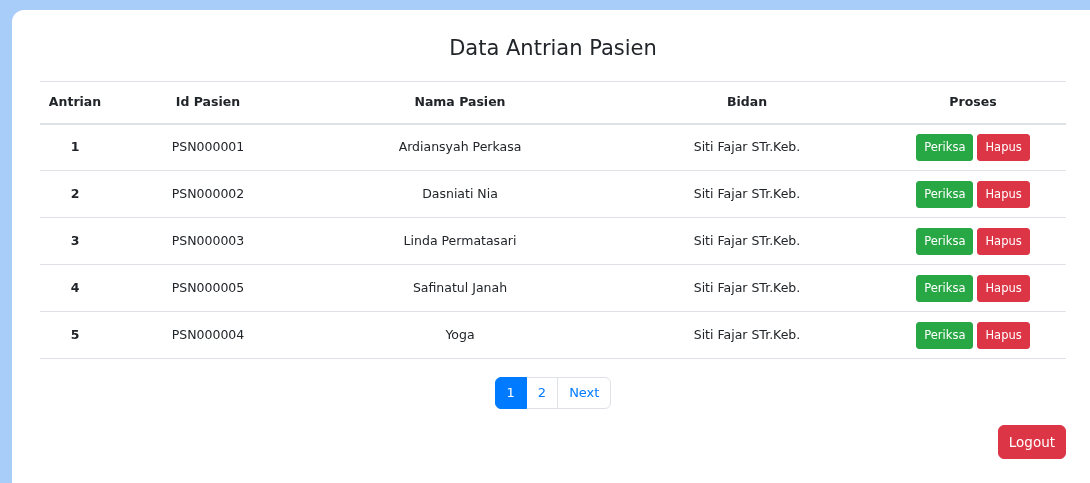  Describe the element at coordinates (460, 102) in the screenshot. I see `column-header: Nama Pasien` at that location.